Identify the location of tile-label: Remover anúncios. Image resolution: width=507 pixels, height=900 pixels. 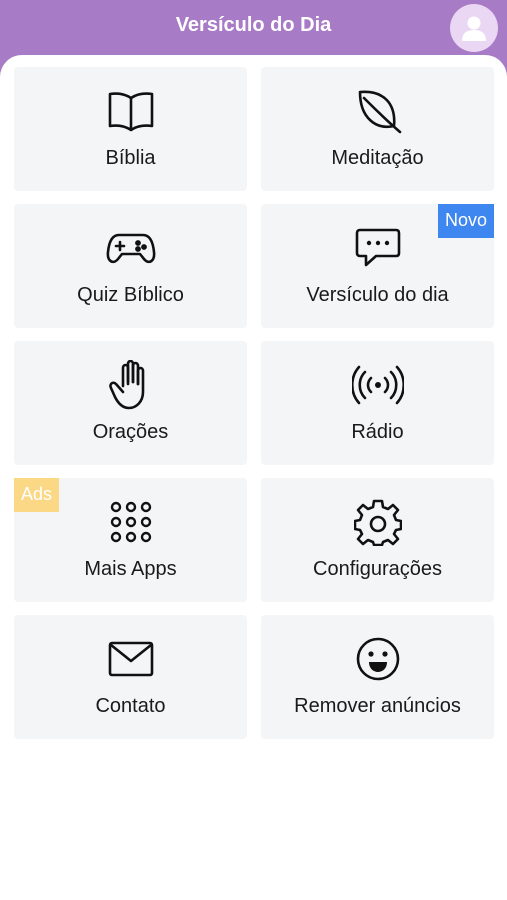
(377, 706).